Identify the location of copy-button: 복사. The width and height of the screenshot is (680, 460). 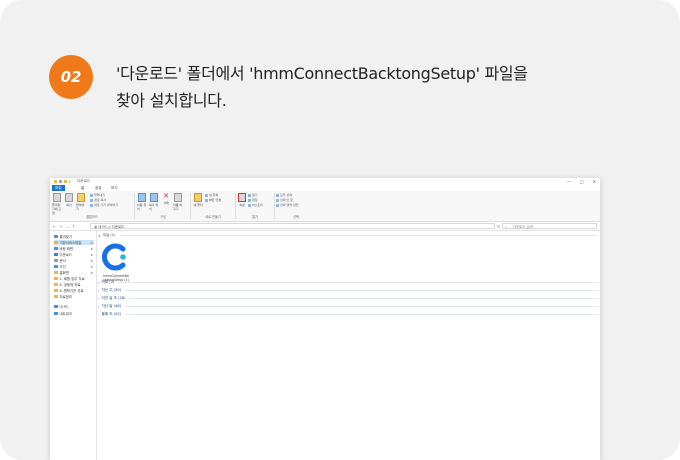
(69, 200).